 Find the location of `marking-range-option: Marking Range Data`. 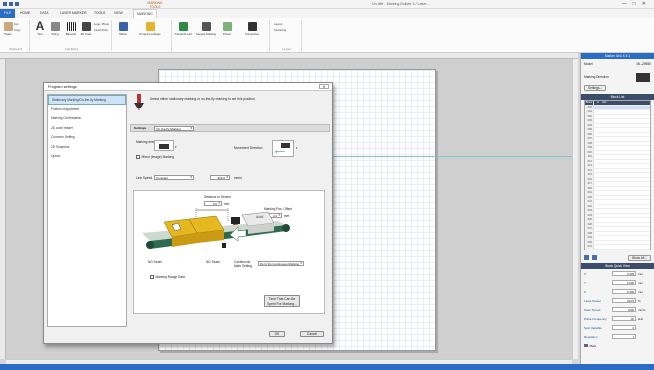

marking-range-option: Marking Range Data is located at coordinates (167, 277).